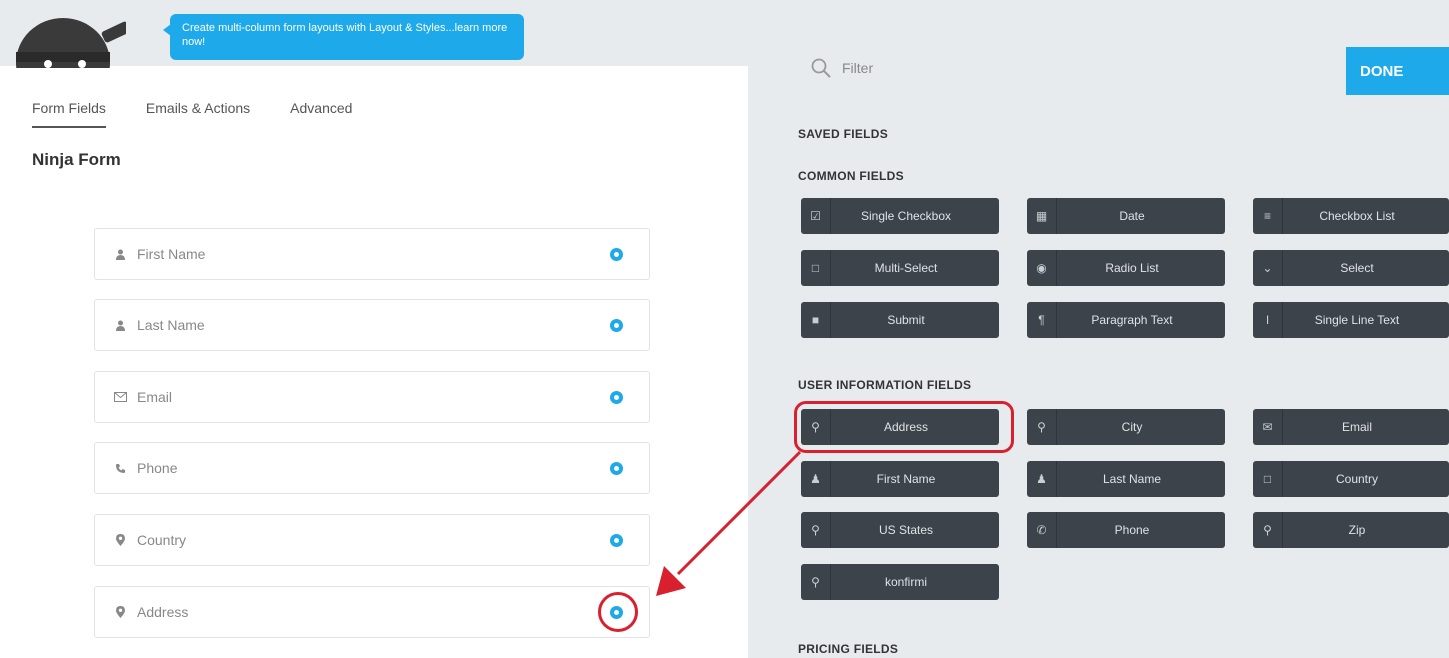 This screenshot has height=658, width=1449. I want to click on field-label: Country, so click(162, 540).